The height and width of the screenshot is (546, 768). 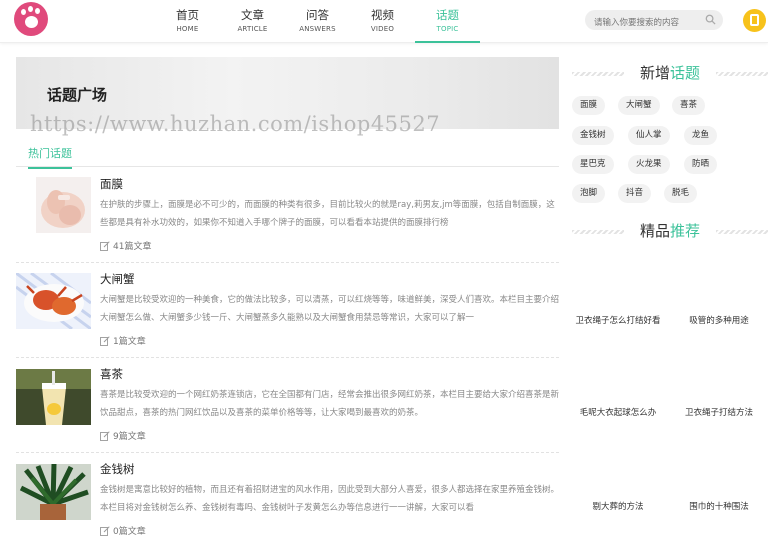 What do you see at coordinates (654, 231) in the screenshot?
I see `featured-title-a: 精品` at bounding box center [654, 231].